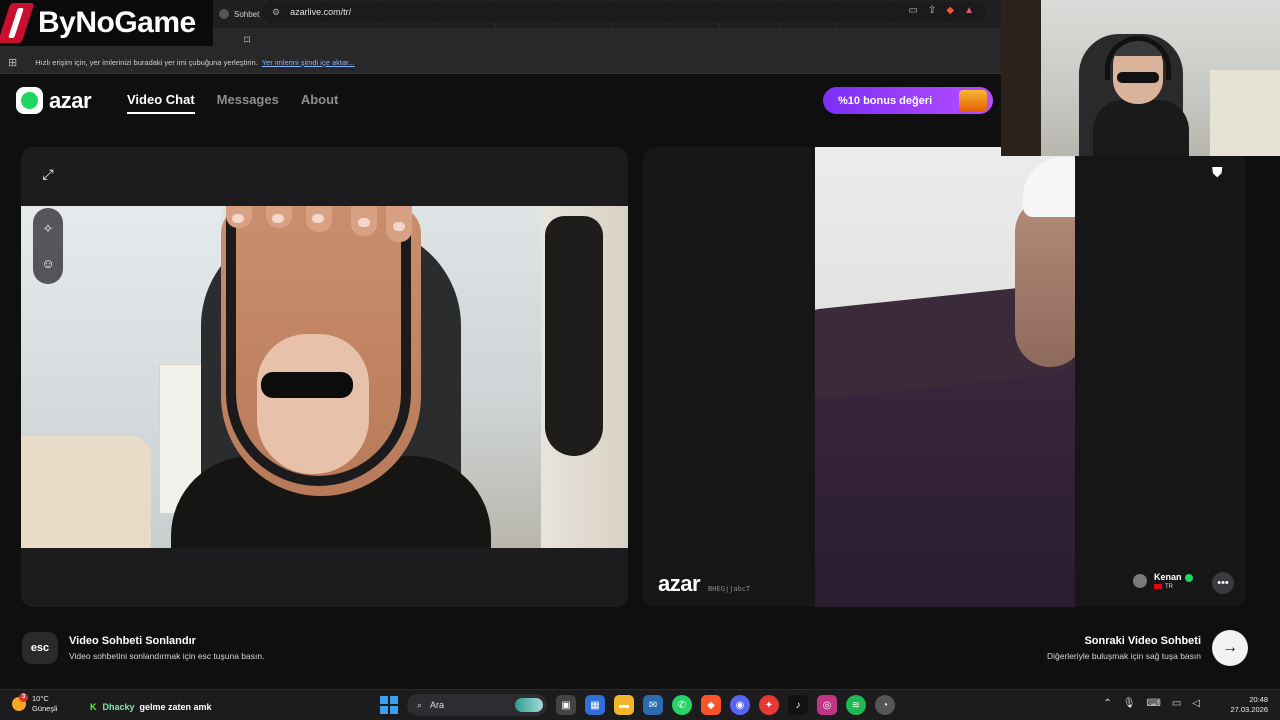 This screenshot has height=720, width=1280. I want to click on watermark-logo: azar, so click(679, 583).